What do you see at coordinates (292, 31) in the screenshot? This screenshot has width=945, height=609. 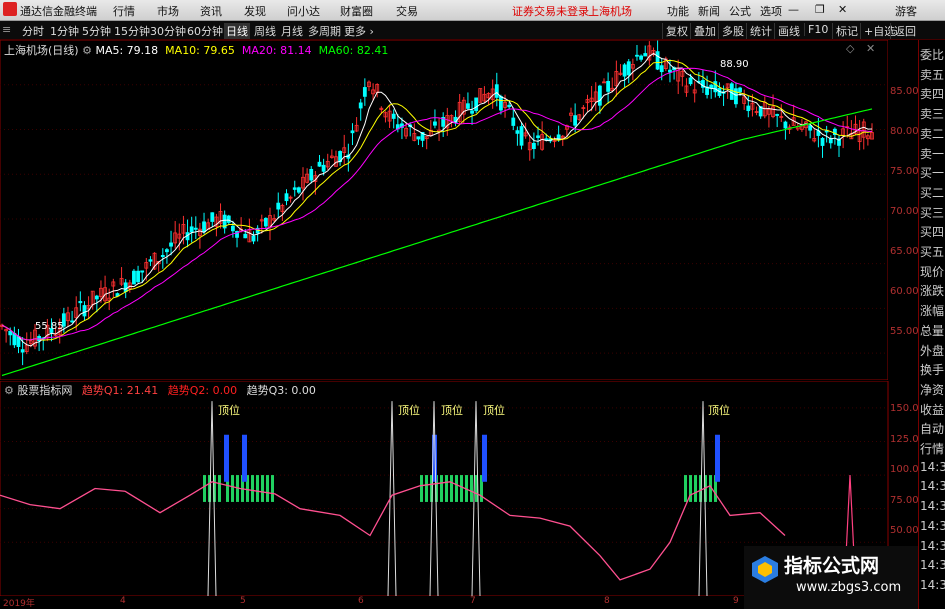 I see `period-tab-monthly: 月线` at bounding box center [292, 31].